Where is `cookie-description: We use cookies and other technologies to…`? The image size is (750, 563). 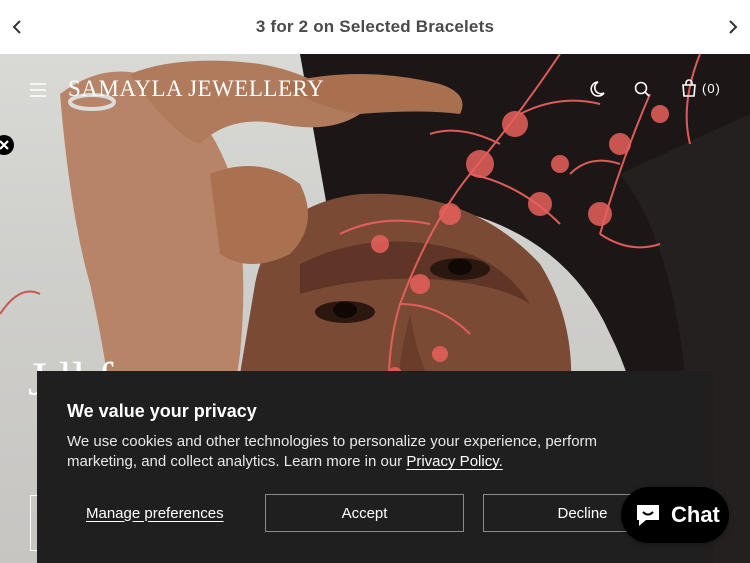 cookie-description: We use cookies and other technologies to… is located at coordinates (357, 452).